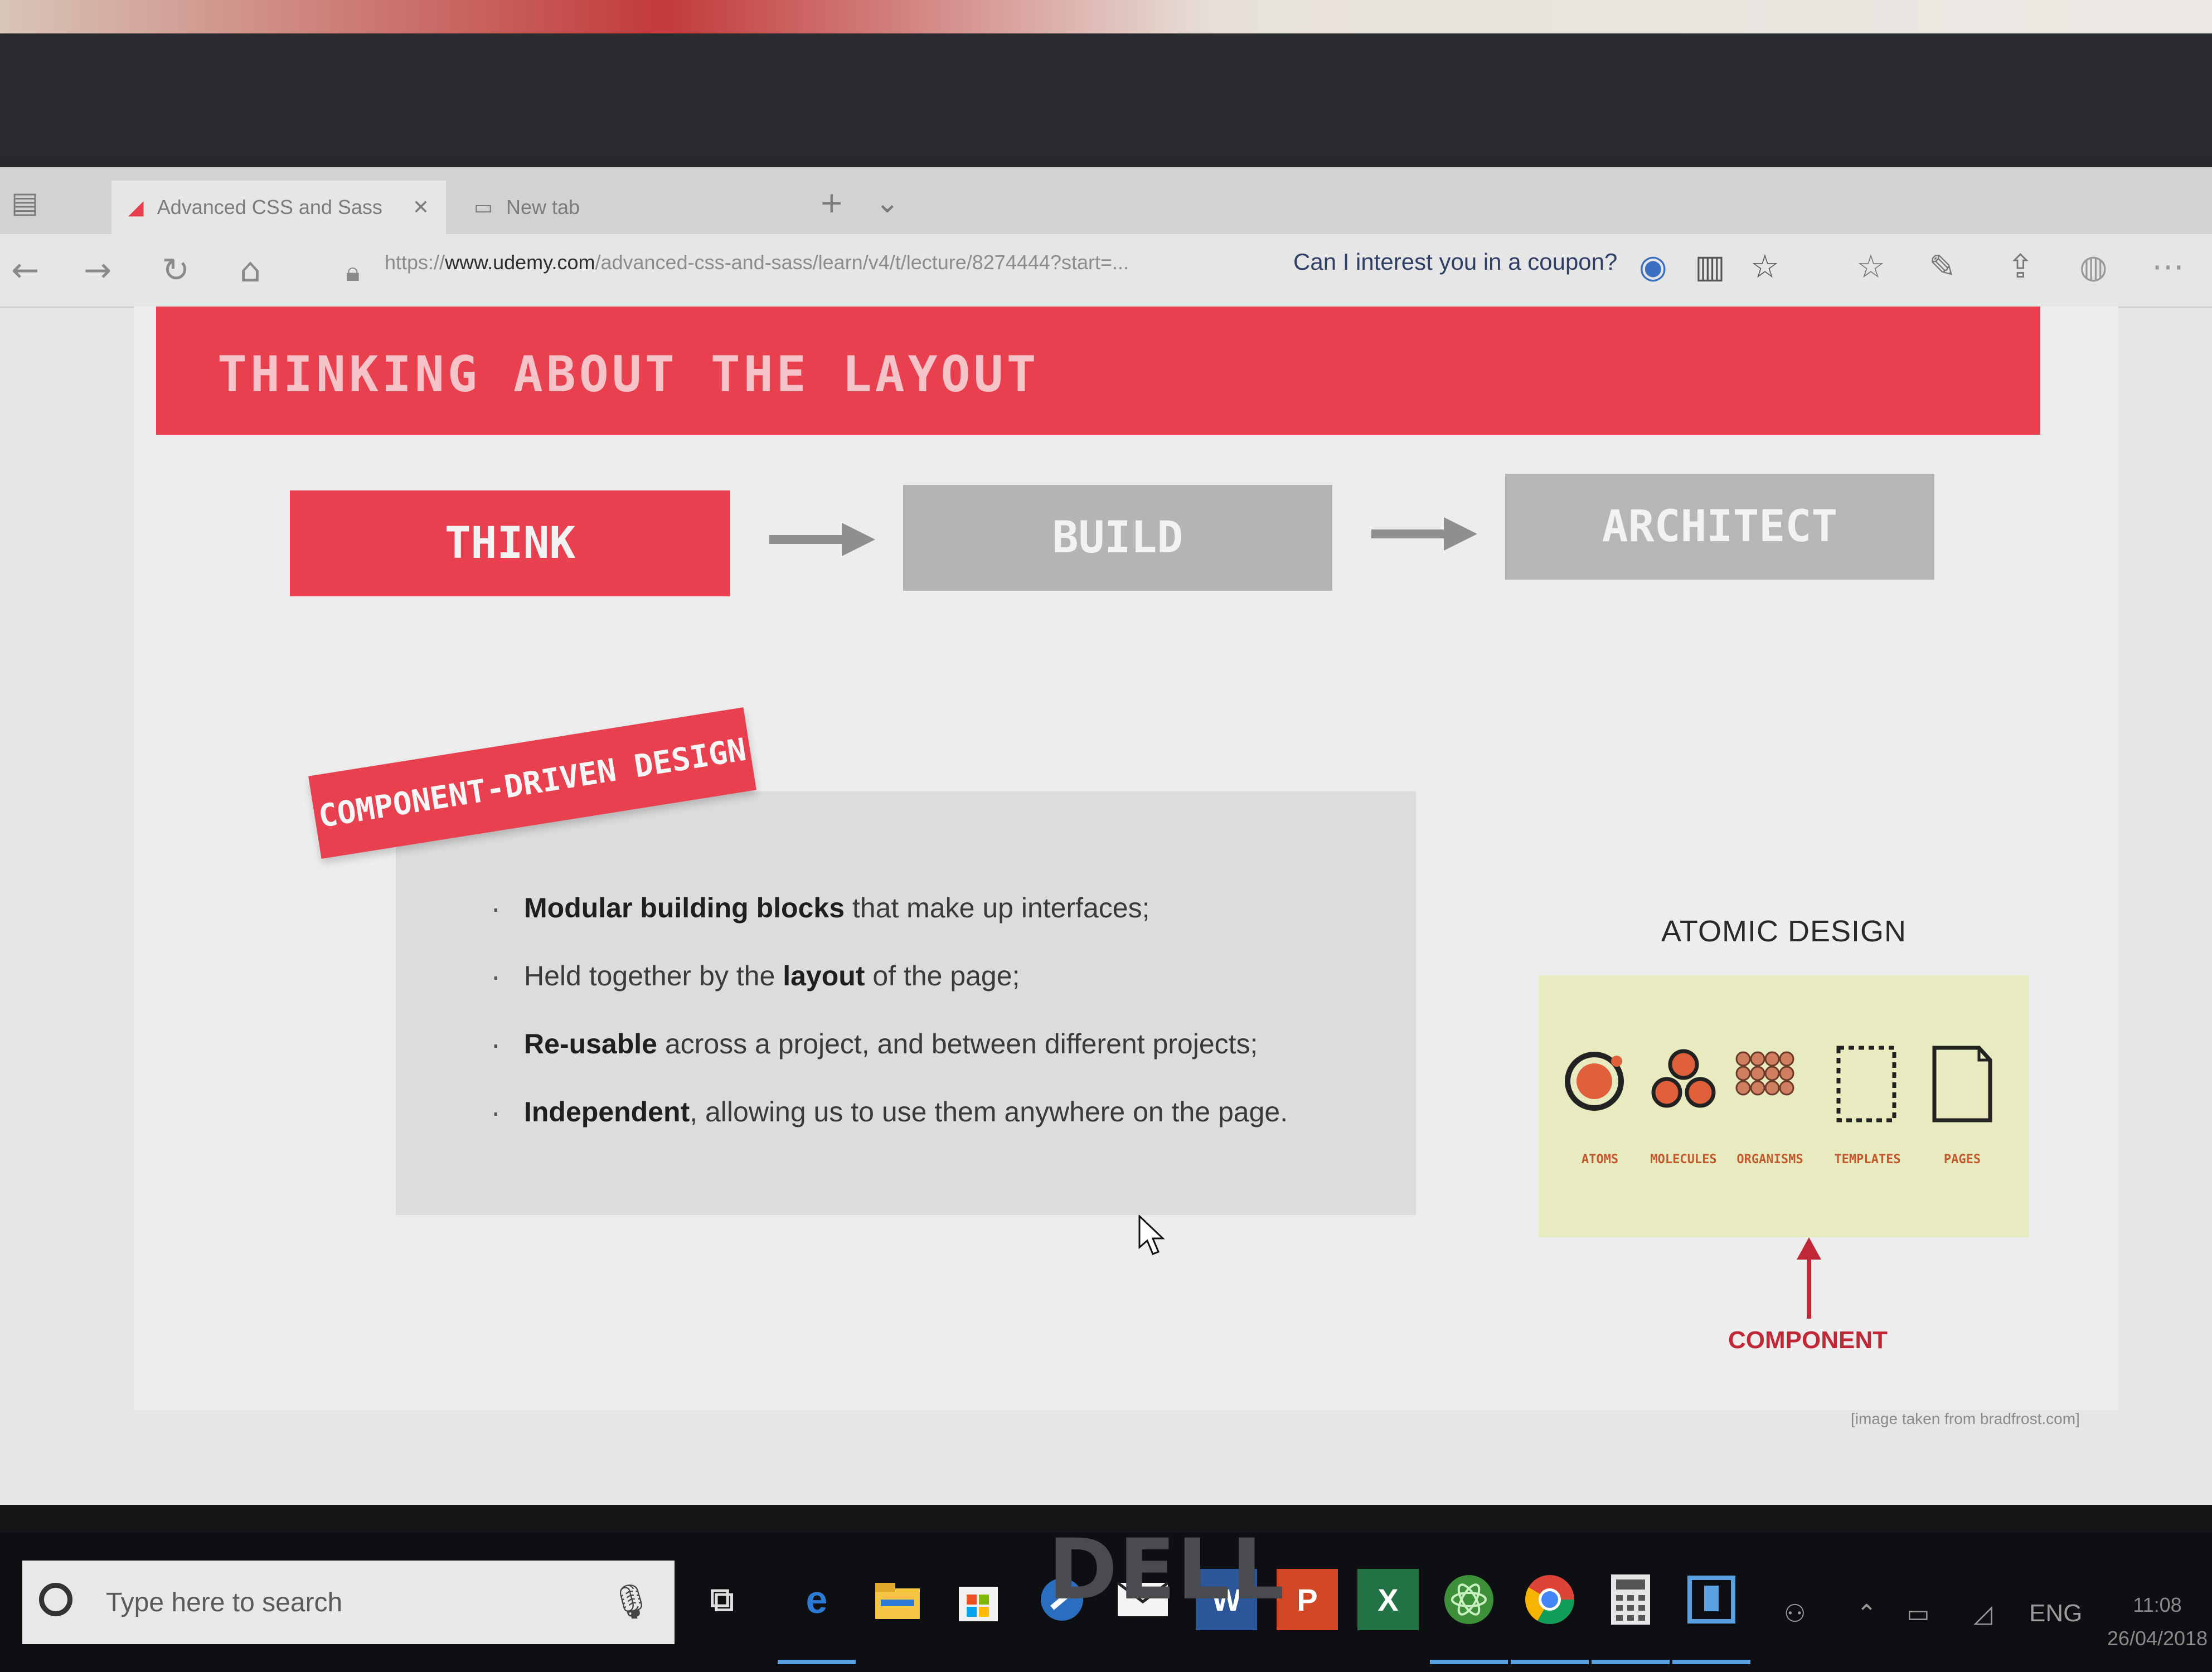 The image size is (2212, 1672). Describe the element at coordinates (2157, 1621) in the screenshot. I see `system-clock: 11:08 26/04/2018` at that location.